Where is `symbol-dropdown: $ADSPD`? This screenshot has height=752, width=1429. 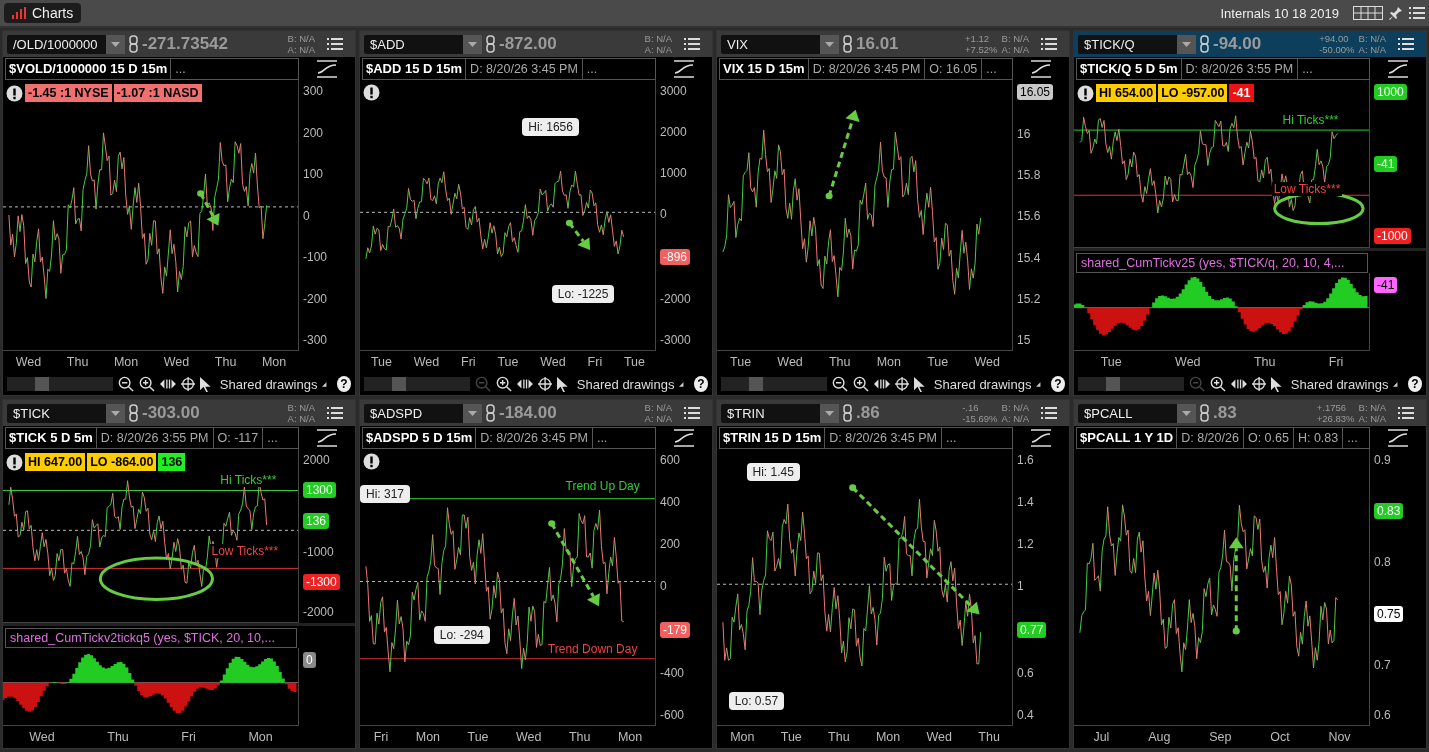 symbol-dropdown: $ADSPD is located at coordinates (423, 413).